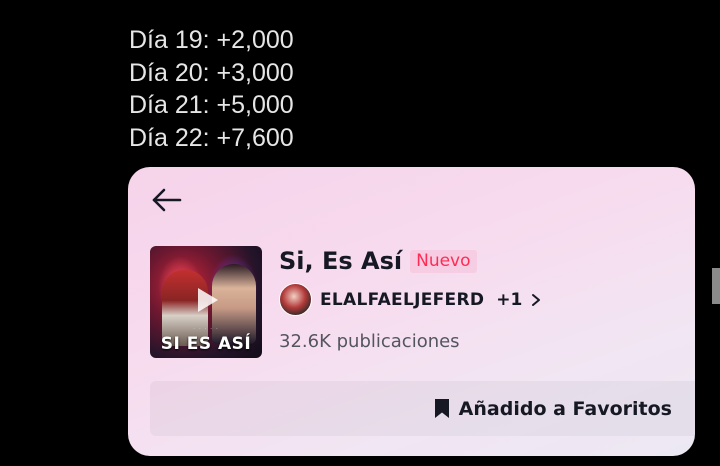  What do you see at coordinates (211, 105) in the screenshot?
I see `stats-line: Día 21: +5,000` at bounding box center [211, 105].